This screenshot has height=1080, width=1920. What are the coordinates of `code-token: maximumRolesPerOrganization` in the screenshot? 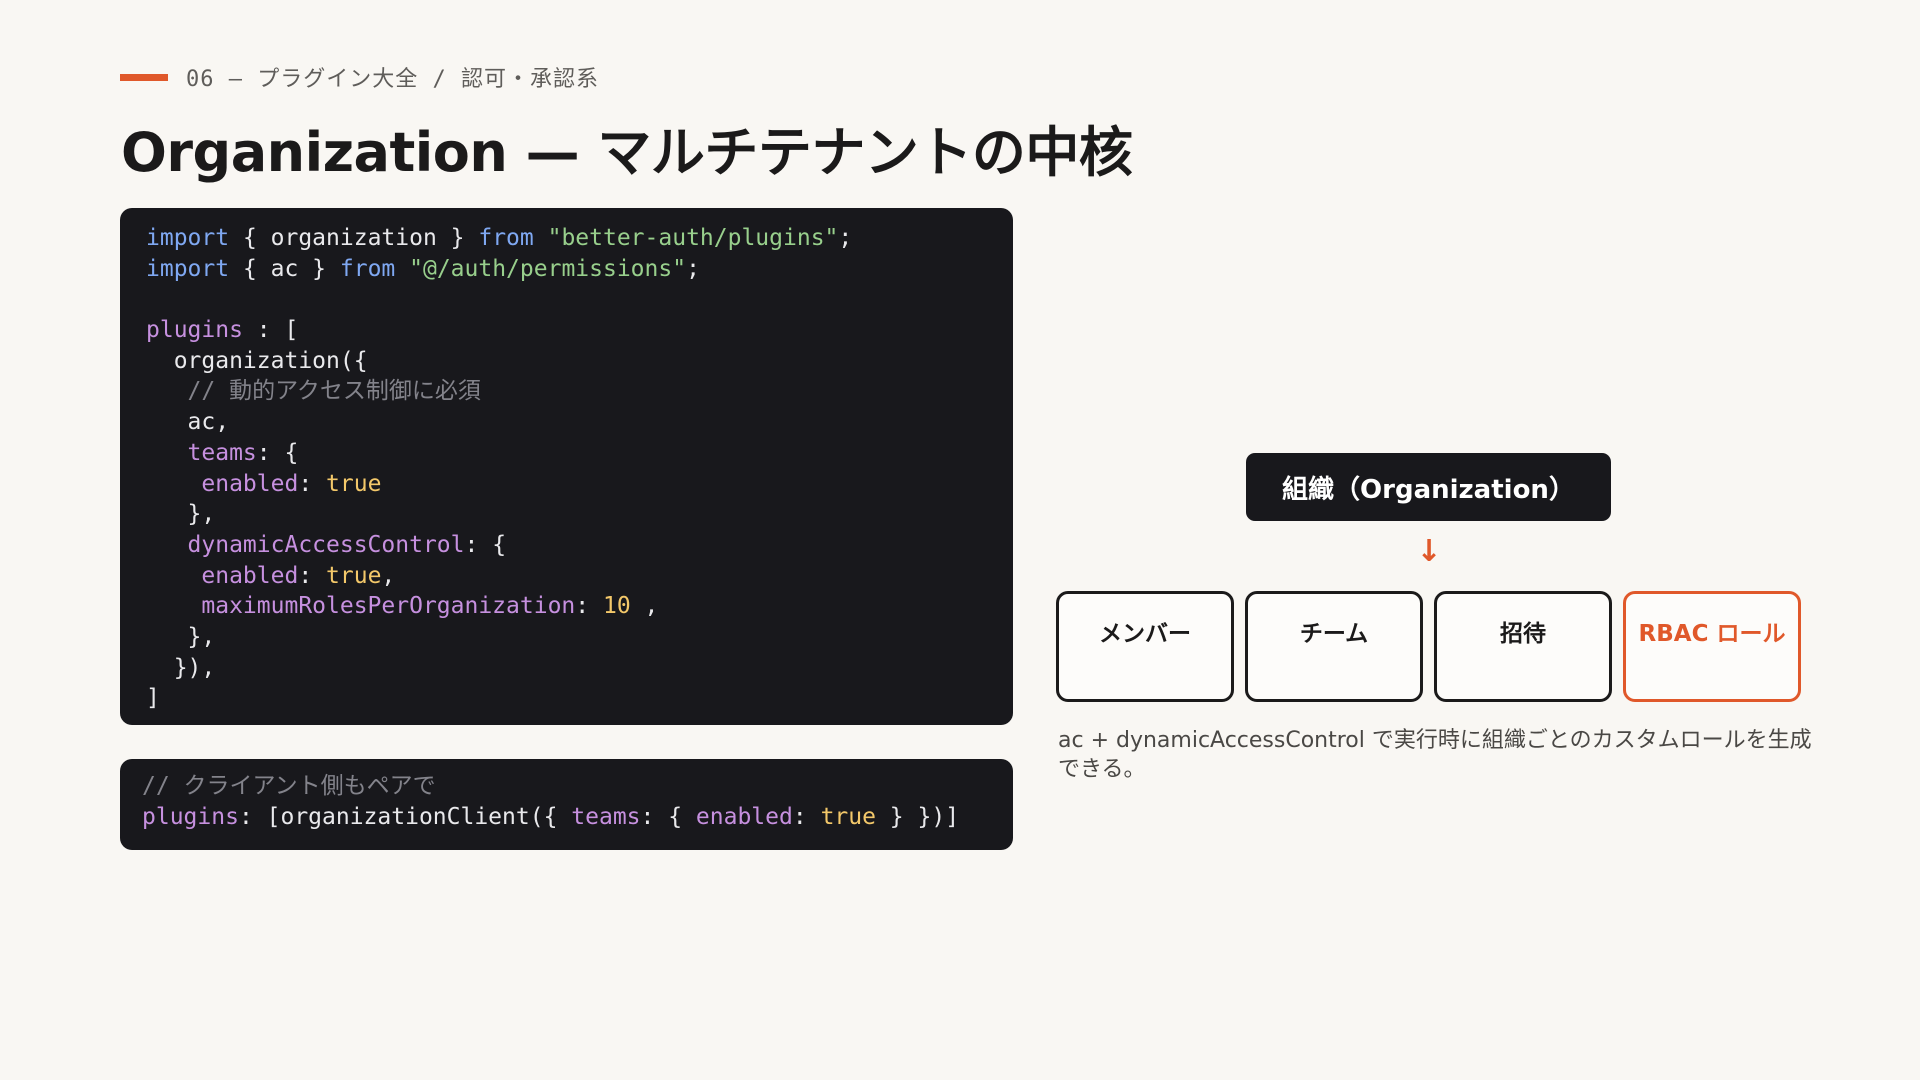 It's located at (388, 606).